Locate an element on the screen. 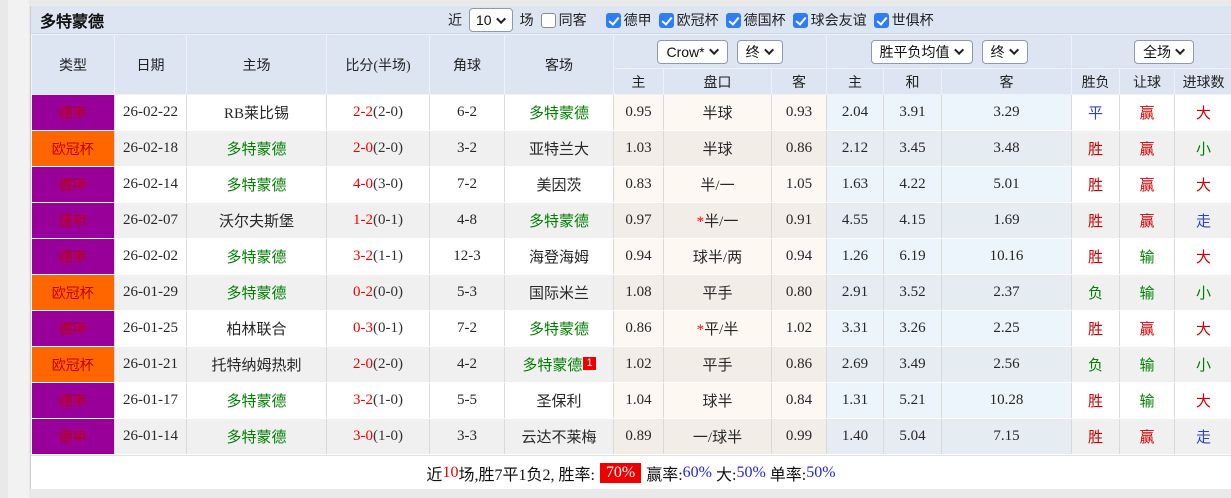 This screenshot has width=1231, height=498. ah-line: 一/球半 is located at coordinates (717, 436).